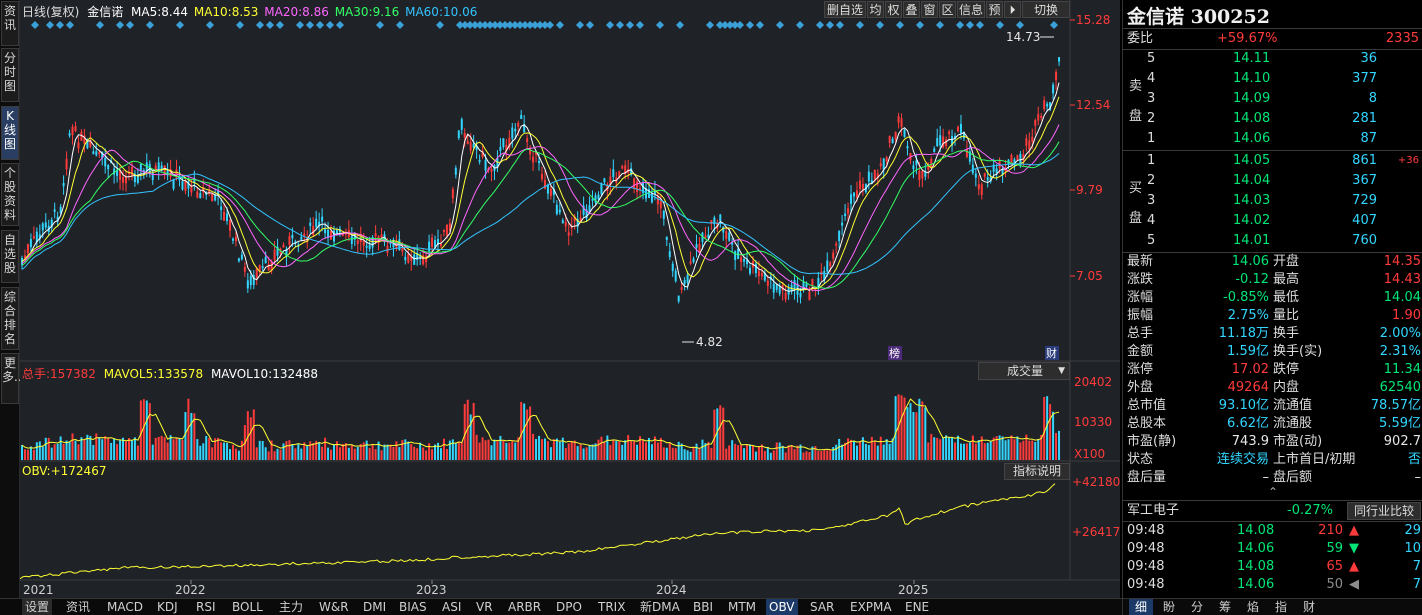 This screenshot has width=1422, height=615. What do you see at coordinates (247, 607) in the screenshot?
I see `indicator-tab-5: BOLL` at bounding box center [247, 607].